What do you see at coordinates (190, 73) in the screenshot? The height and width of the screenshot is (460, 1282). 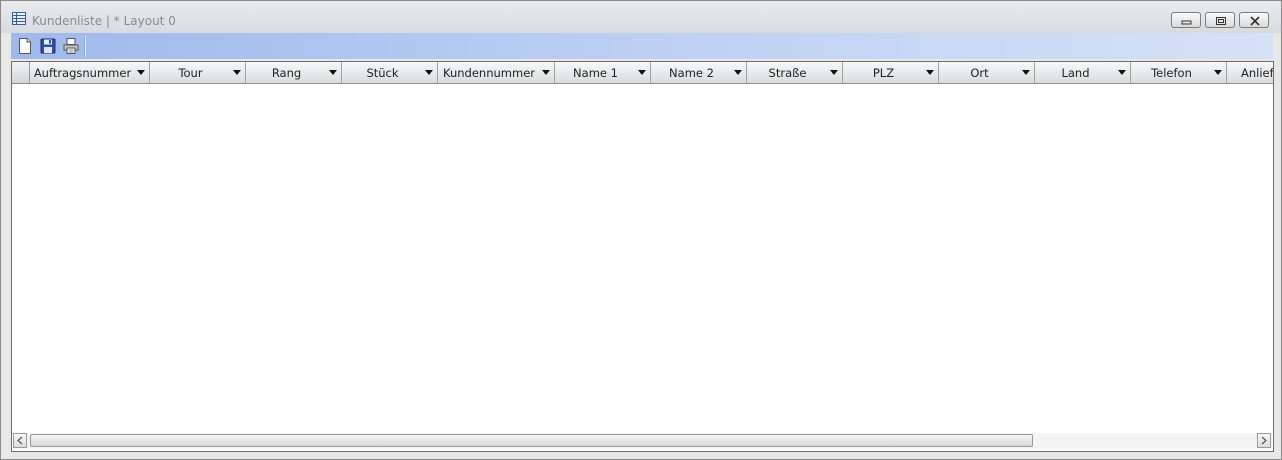 I see `column-header-label: Tour` at bounding box center [190, 73].